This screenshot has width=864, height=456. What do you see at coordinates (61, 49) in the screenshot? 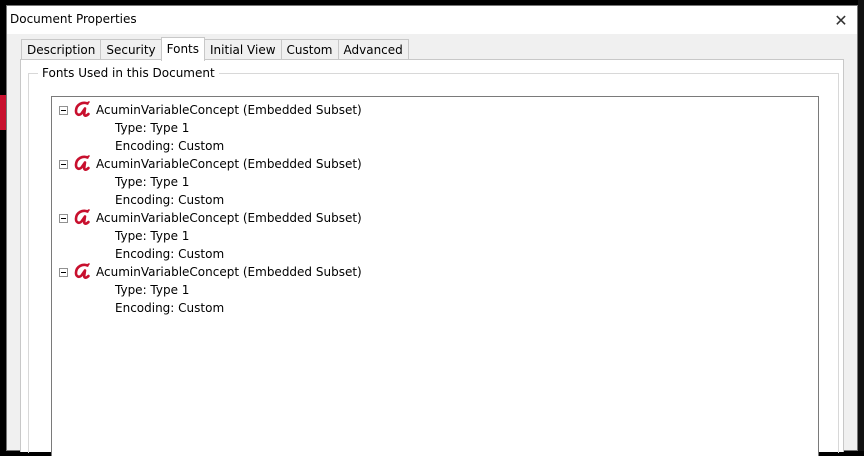
I see `tab-description: Description` at bounding box center [61, 49].